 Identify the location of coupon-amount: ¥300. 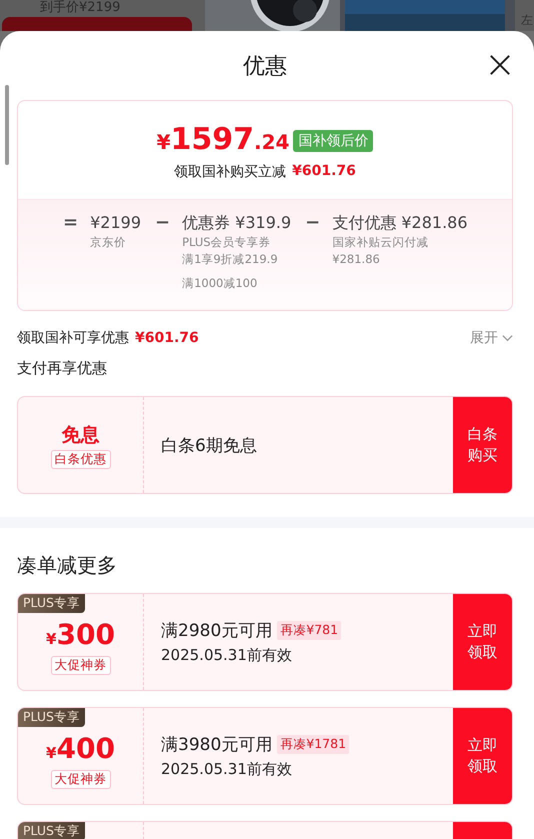
(80, 636).